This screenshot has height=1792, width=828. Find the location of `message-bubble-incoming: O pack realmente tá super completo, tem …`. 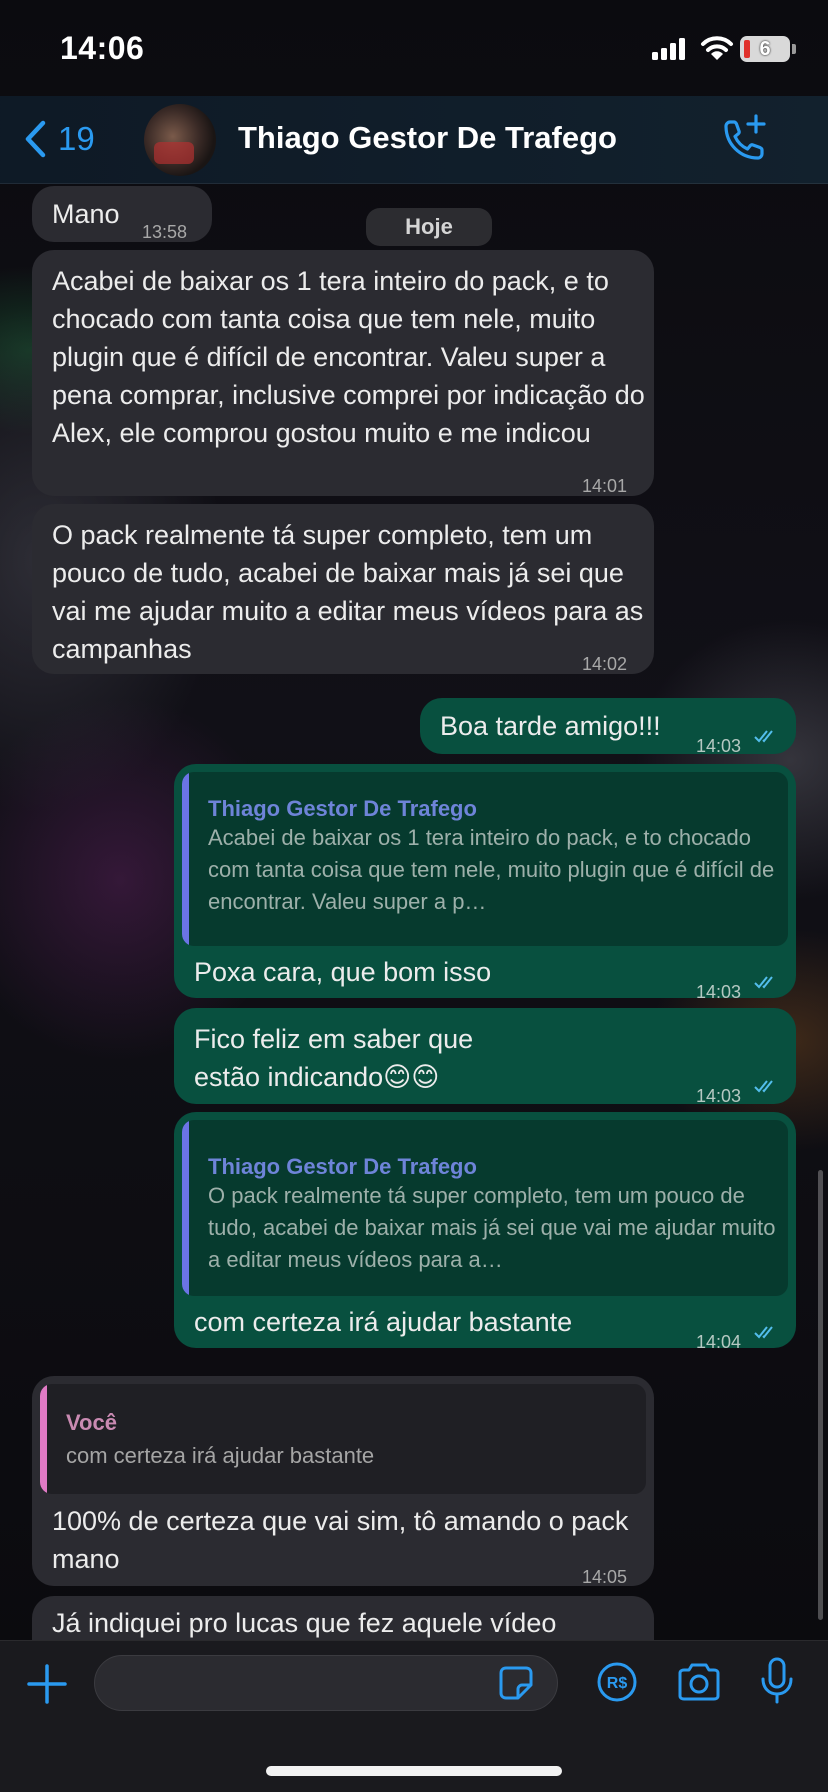

message-bubble-incoming: O pack realmente tá super completo, tem … is located at coordinates (343, 589).